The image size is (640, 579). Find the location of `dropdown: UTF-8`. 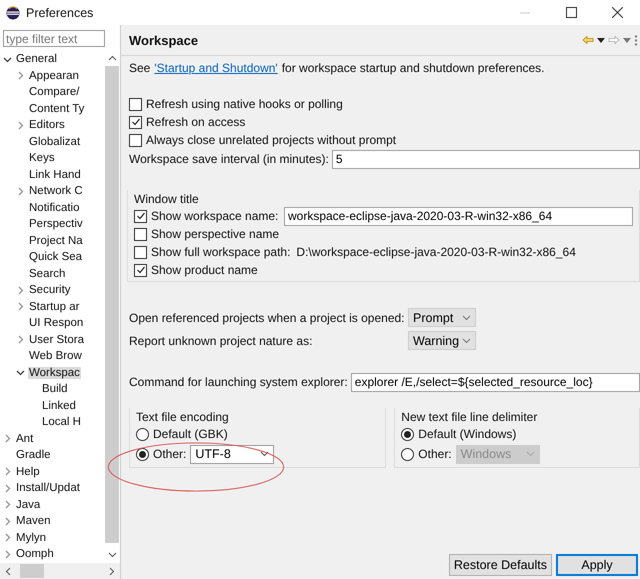

dropdown: UTF-8 is located at coordinates (232, 454).